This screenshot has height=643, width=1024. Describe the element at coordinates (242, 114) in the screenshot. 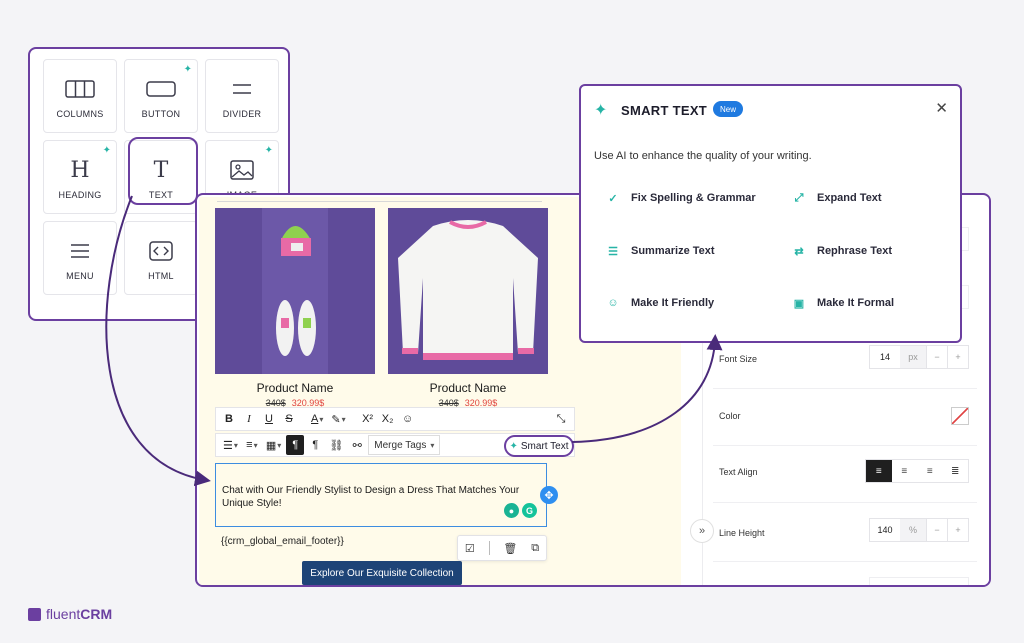

I see `block-label: DIVIDER` at that location.